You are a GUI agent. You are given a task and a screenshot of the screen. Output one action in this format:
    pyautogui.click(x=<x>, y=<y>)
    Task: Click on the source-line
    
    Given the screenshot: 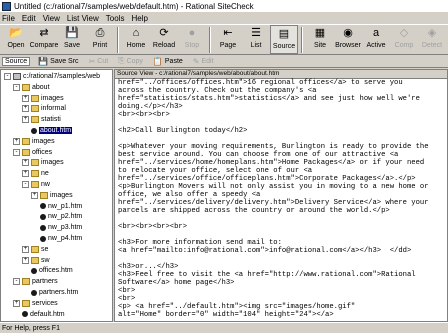 What is the action you would take?
    pyautogui.click(x=282, y=235)
    